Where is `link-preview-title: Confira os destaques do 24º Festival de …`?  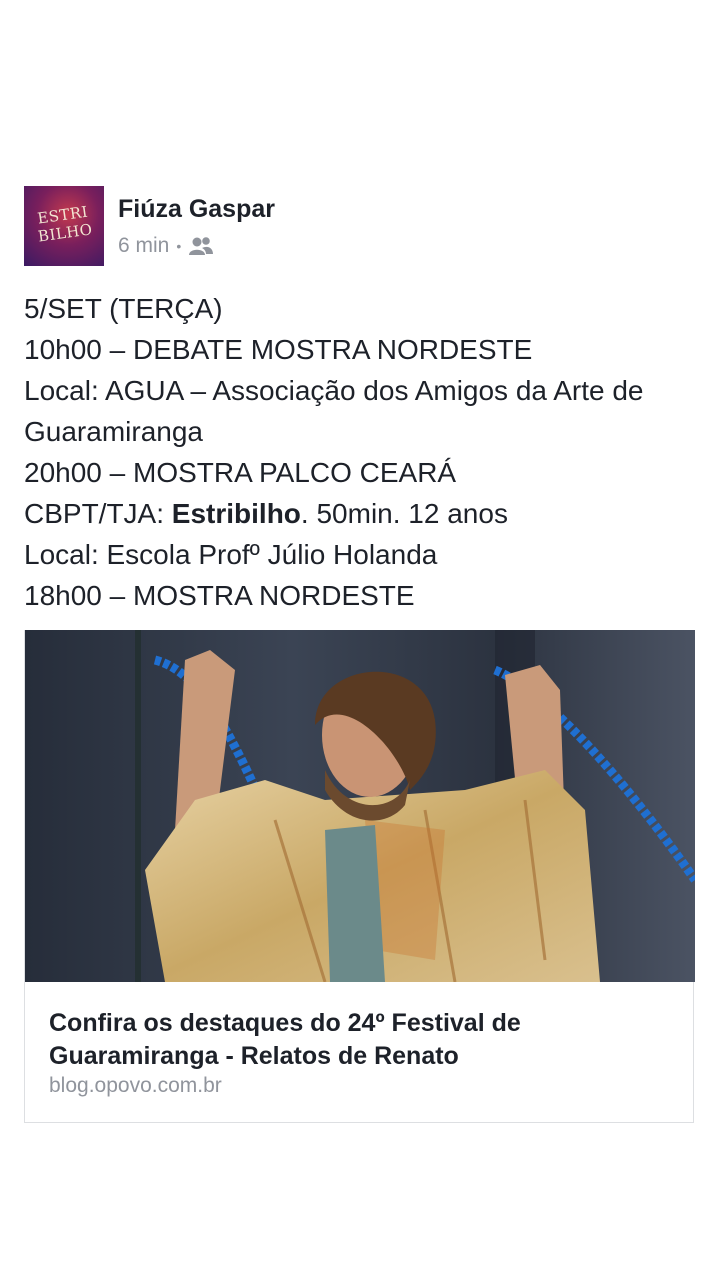
link-preview-title: Confira os destaques do 24º Festival de … is located at coordinates (359, 1040).